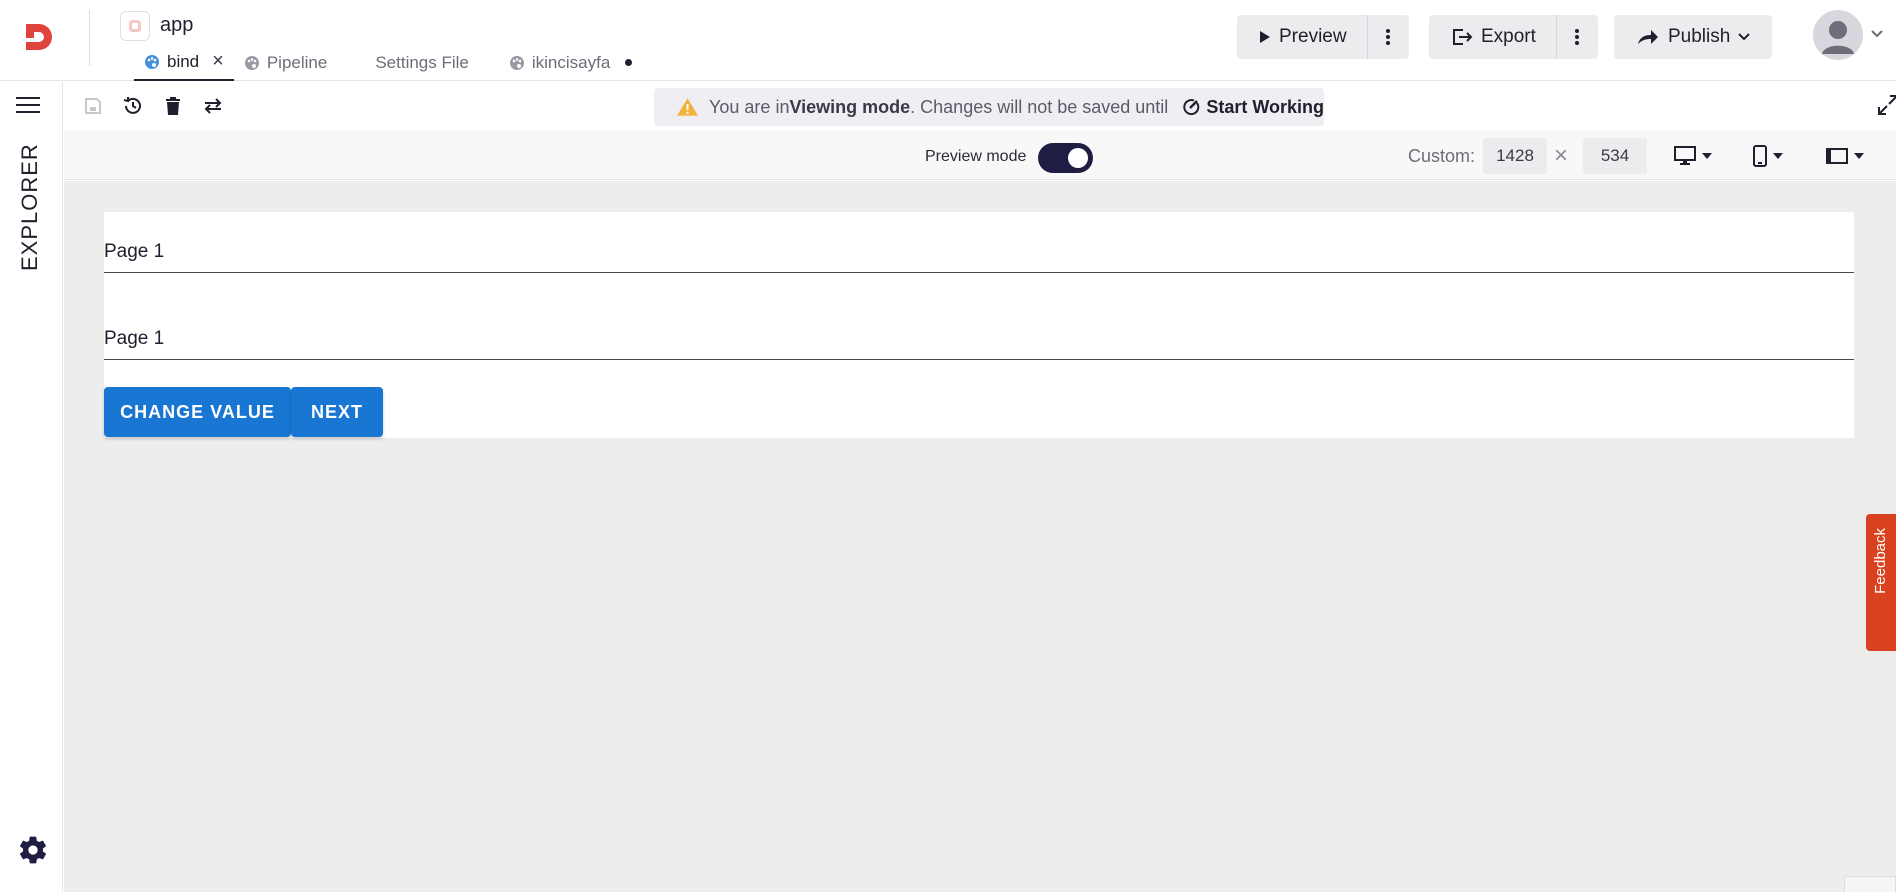  Describe the element at coordinates (28, 106) in the screenshot. I see `menu-icon` at that location.